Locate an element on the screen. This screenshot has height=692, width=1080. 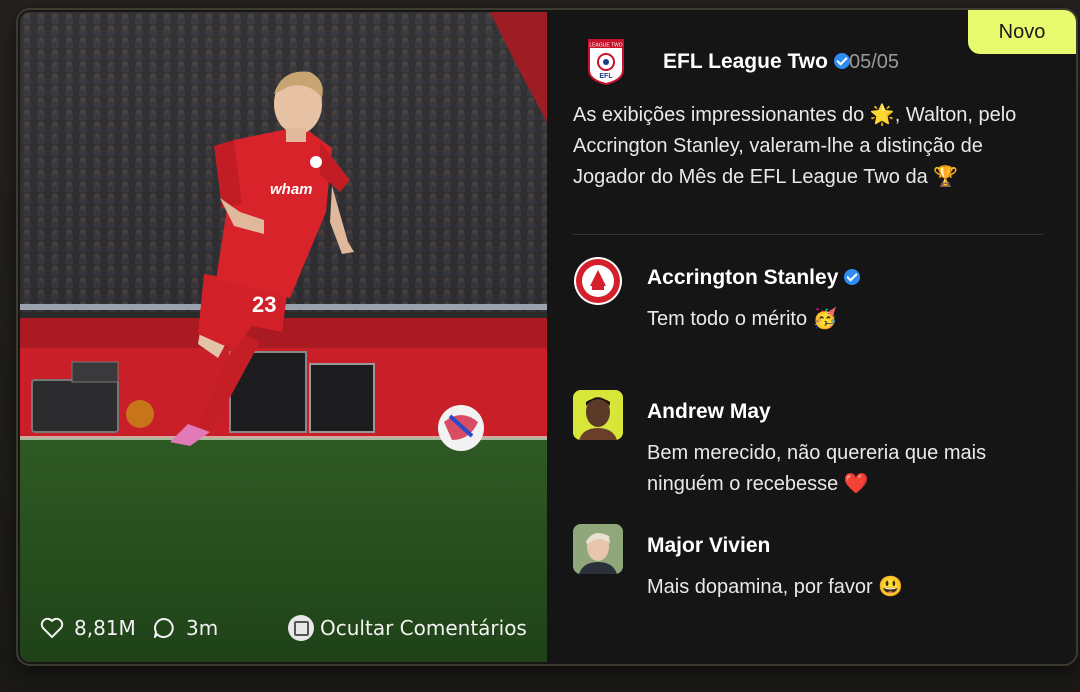
comment-text: Tem todo o mérito 🥳 is located at coordinates (742, 319).